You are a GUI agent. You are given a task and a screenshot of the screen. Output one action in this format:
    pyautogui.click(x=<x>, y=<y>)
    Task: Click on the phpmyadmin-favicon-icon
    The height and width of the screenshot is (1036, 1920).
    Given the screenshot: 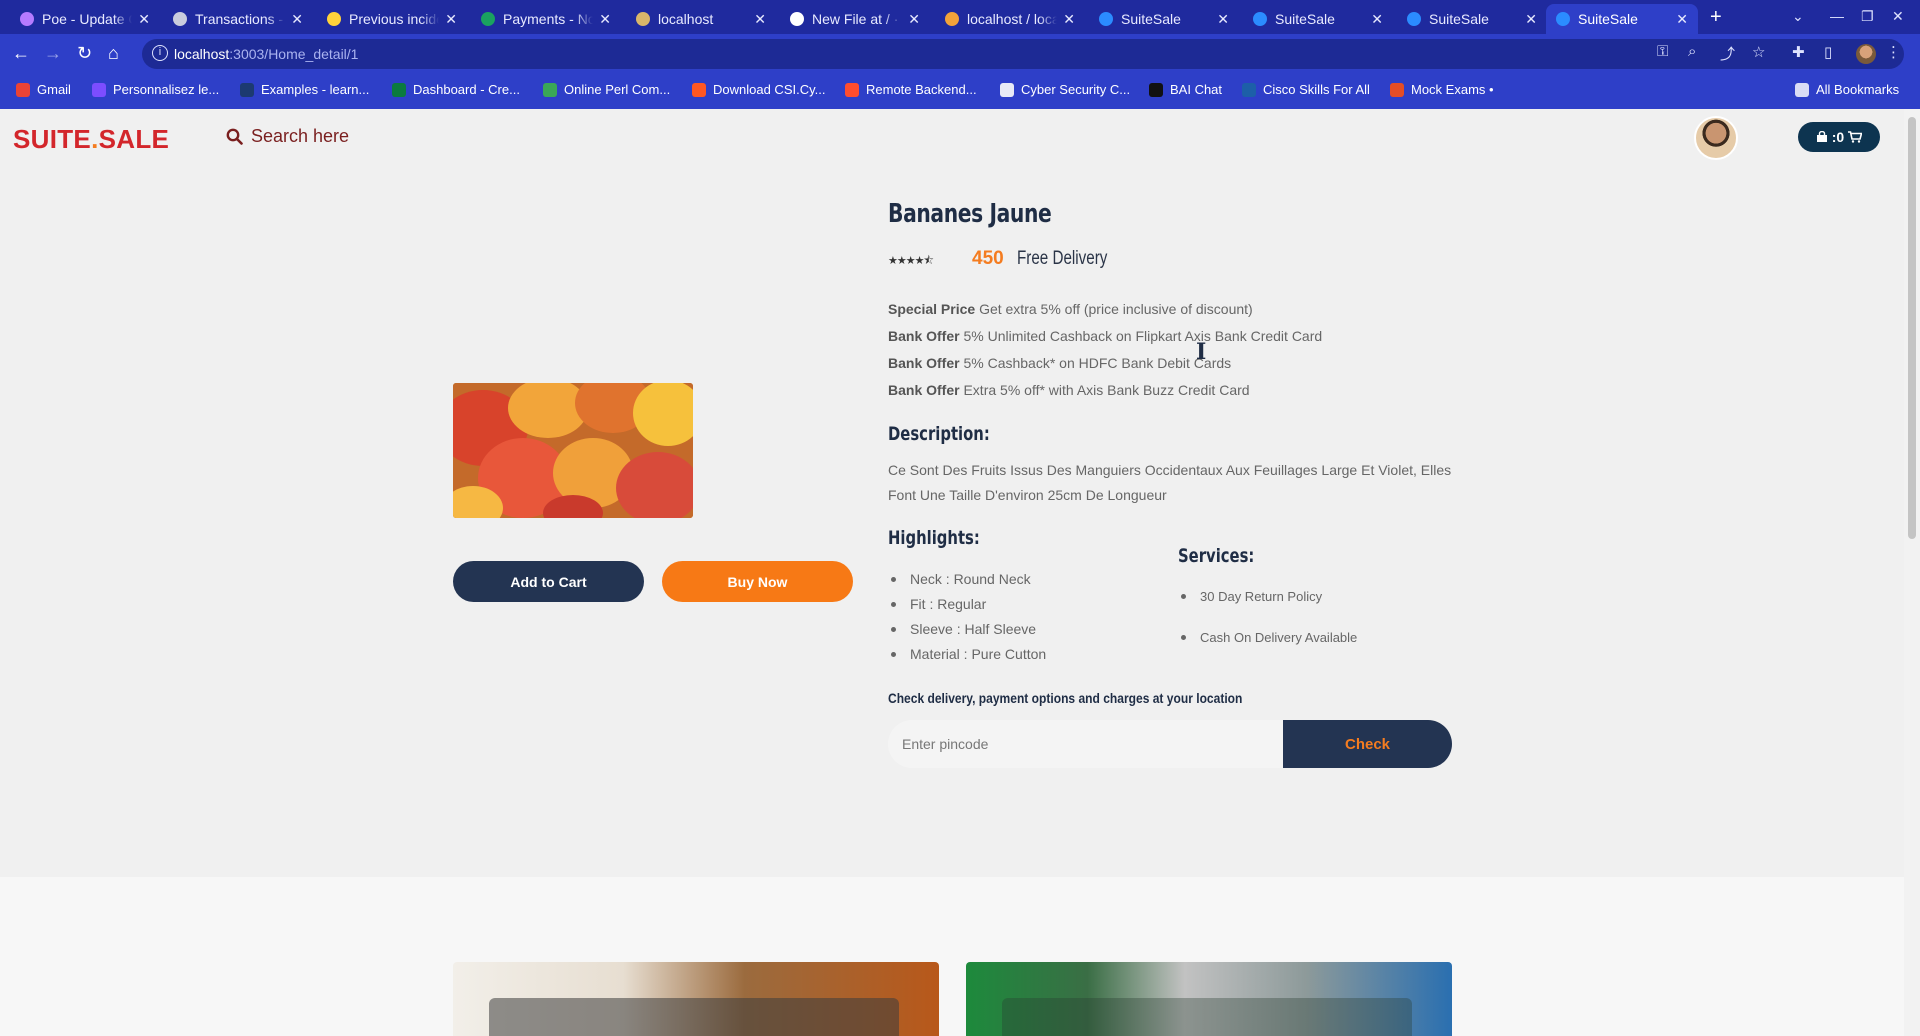 What is the action you would take?
    pyautogui.click(x=952, y=19)
    